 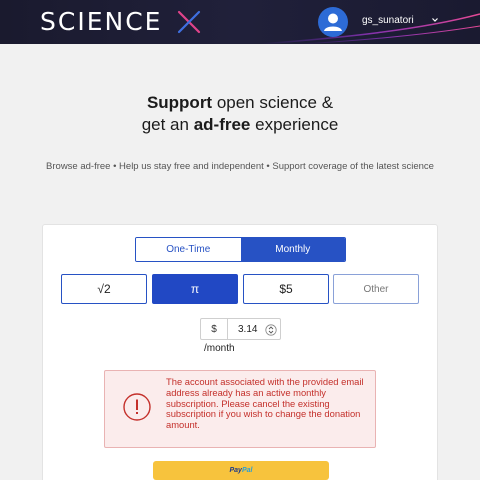 I want to click on paypal-button: Pay Pal, so click(x=241, y=470).